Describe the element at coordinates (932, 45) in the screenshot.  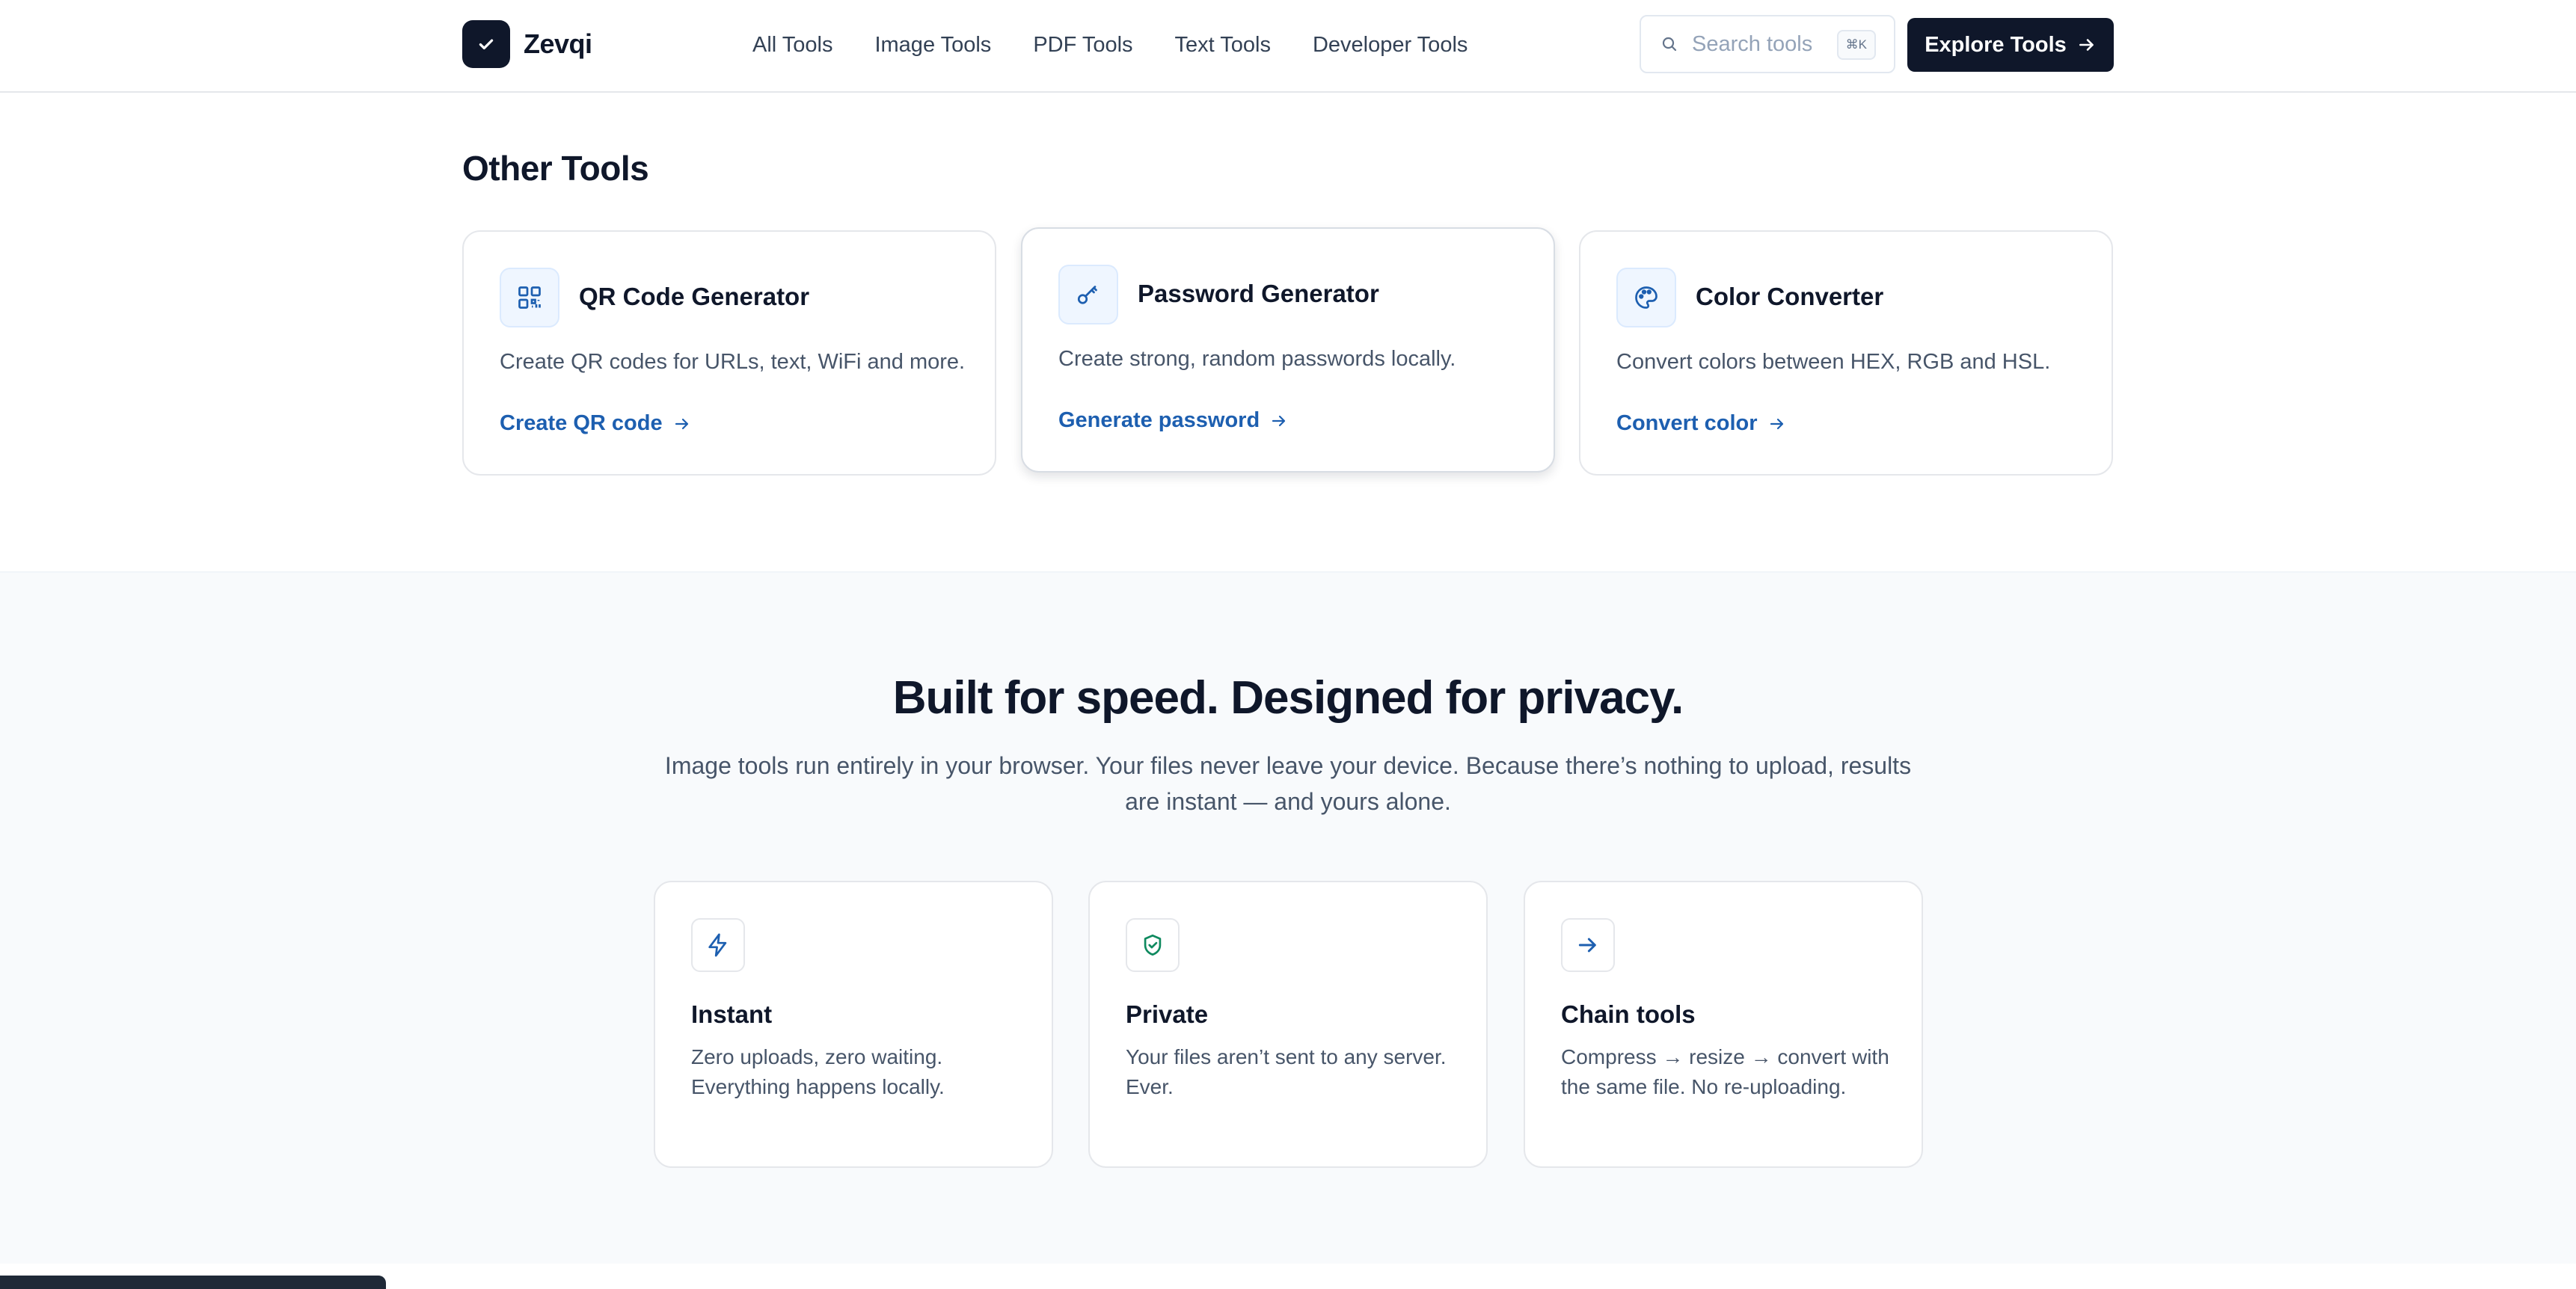
I see `nav-image-tools: Image Tools` at that location.